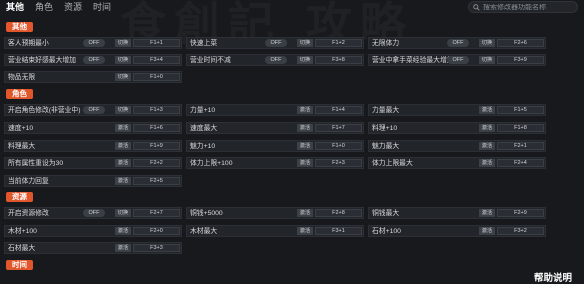 This screenshot has height=284, width=584. Describe the element at coordinates (386, 146) in the screenshot. I see `cheat-label: 魅力最大` at that location.